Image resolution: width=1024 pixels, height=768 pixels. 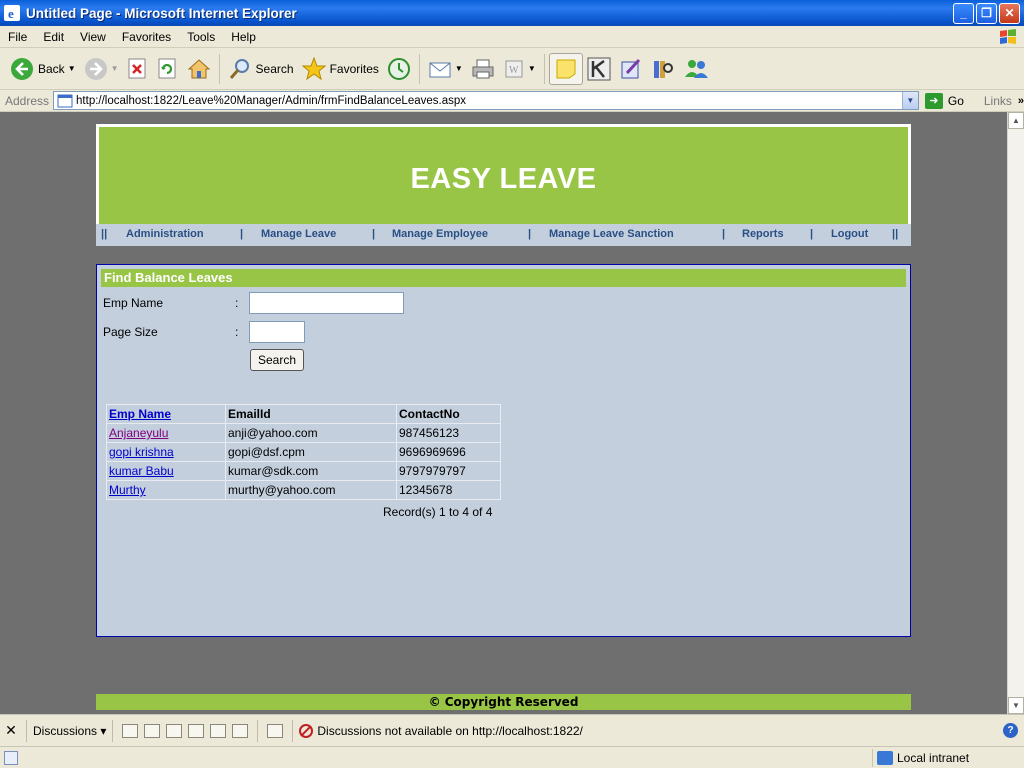 I want to click on collapse-discussions-icon, so click(x=196, y=730).